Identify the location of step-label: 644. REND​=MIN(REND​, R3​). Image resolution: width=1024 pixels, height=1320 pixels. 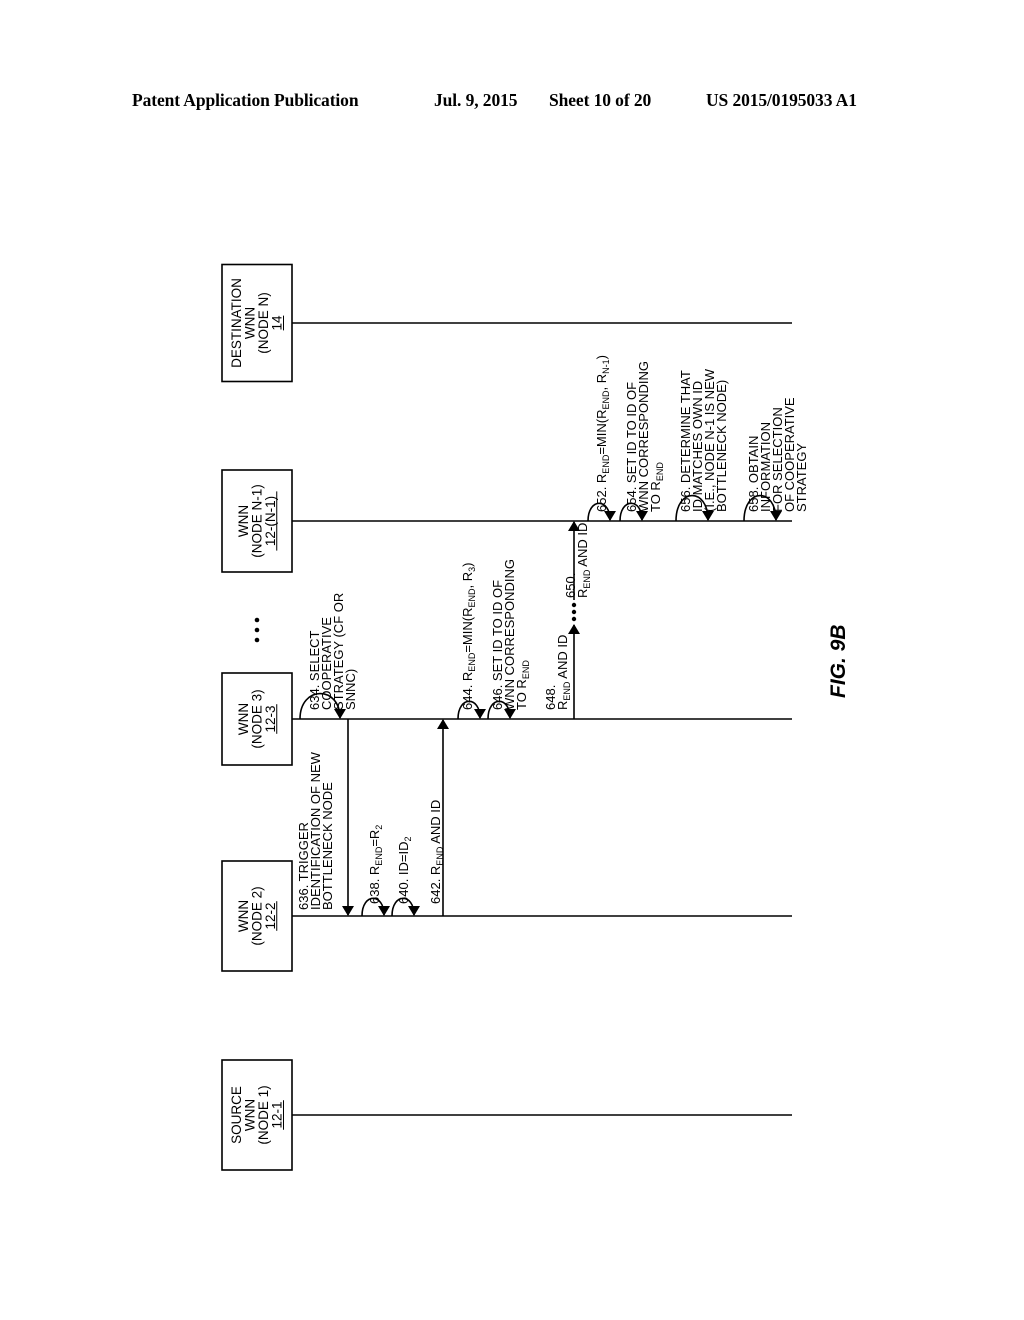
(468, 636).